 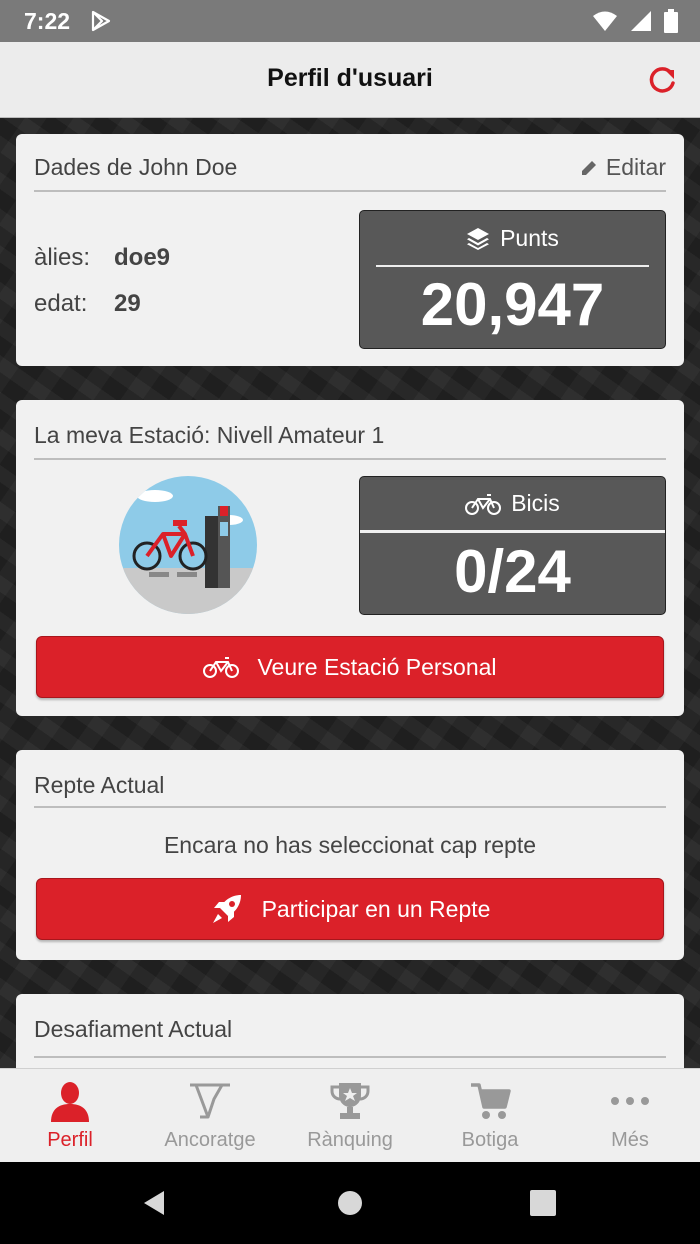 What do you see at coordinates (154, 1203) in the screenshot?
I see `back-icon` at bounding box center [154, 1203].